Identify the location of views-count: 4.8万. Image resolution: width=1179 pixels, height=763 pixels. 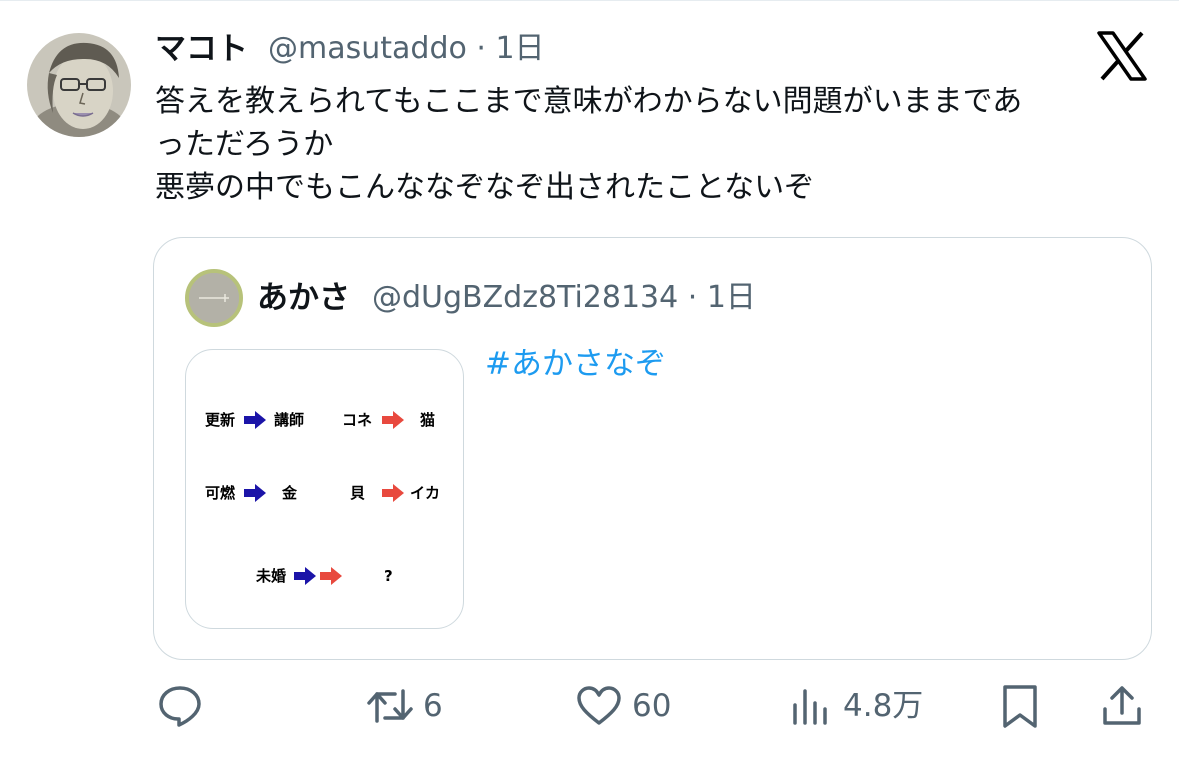
(883, 706).